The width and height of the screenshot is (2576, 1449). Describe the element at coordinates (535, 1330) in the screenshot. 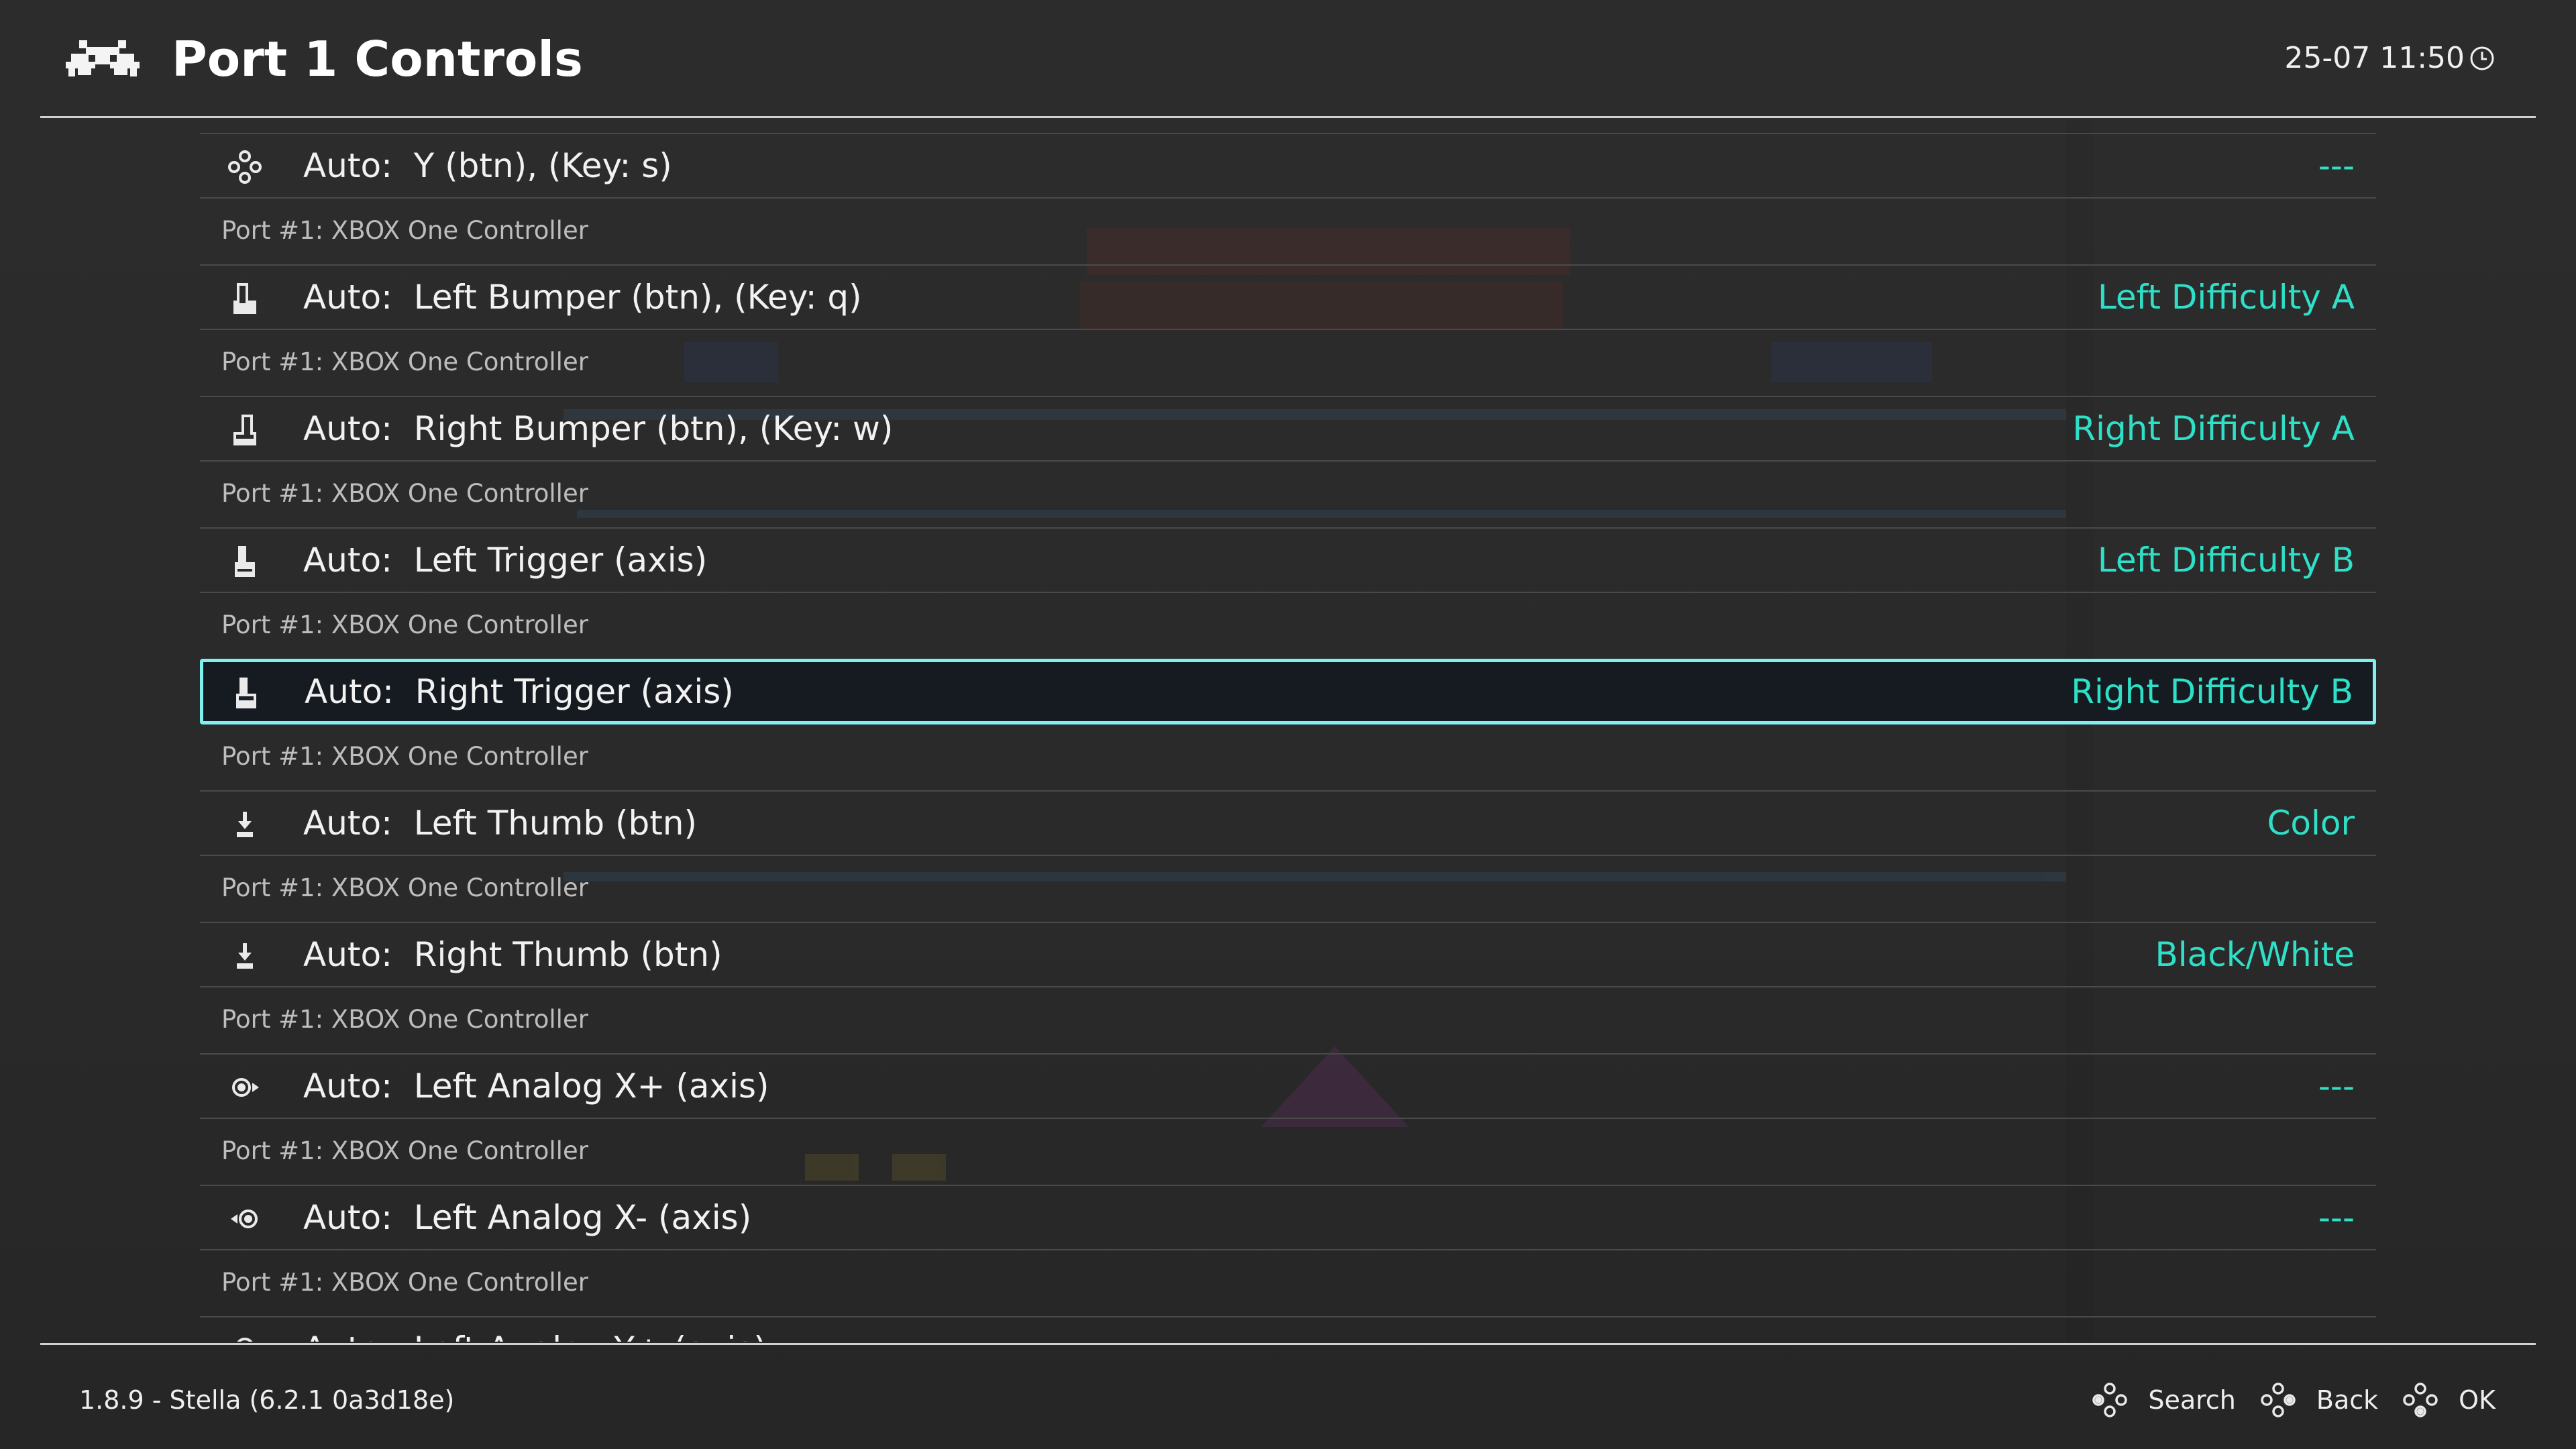

I see `item-label: Auto: Left Analog Y+ (axis)` at that location.